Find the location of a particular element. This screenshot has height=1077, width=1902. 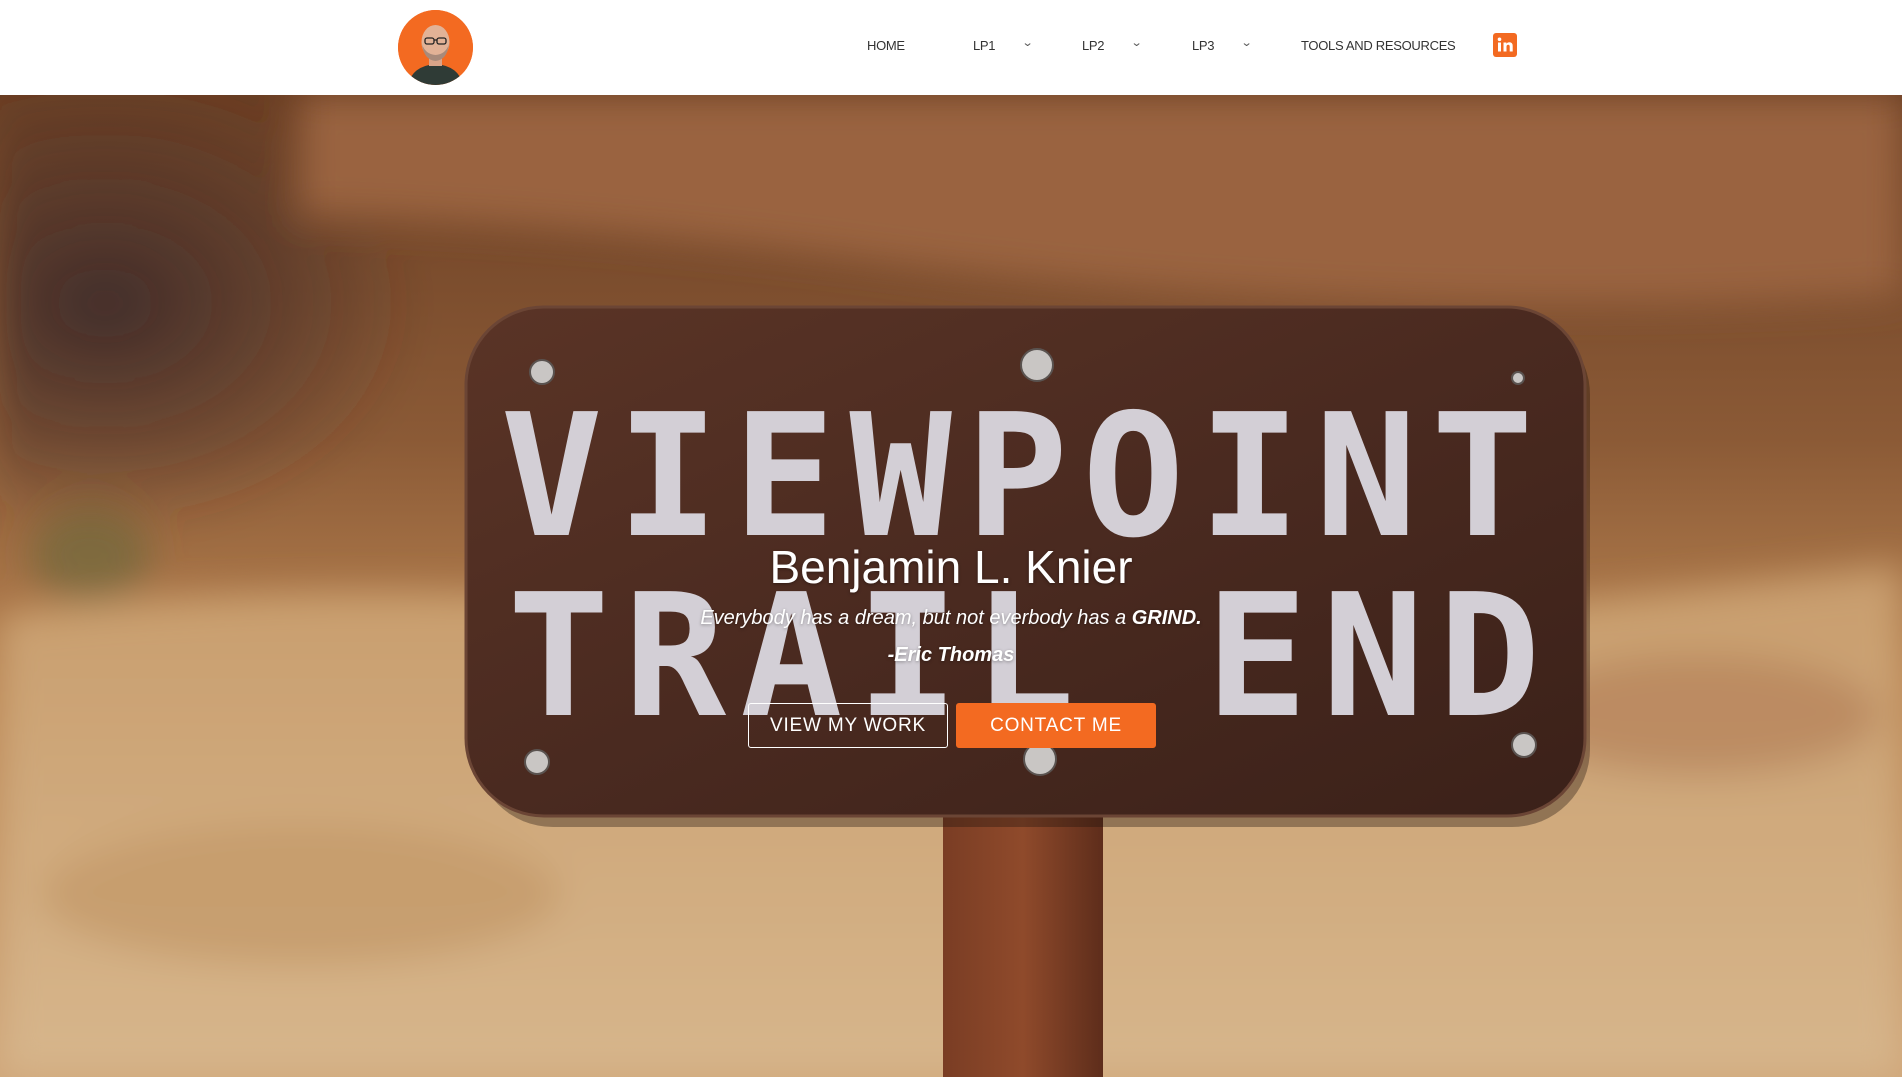

nav-item-tools-and-resources: TOOLS AND RESOURCES is located at coordinates (1378, 45).